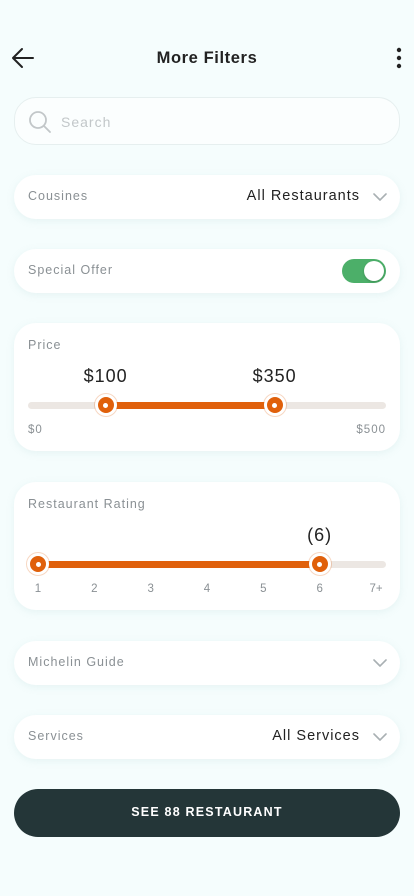  Describe the element at coordinates (58, 196) in the screenshot. I see `cuisines-label: Cousines` at that location.